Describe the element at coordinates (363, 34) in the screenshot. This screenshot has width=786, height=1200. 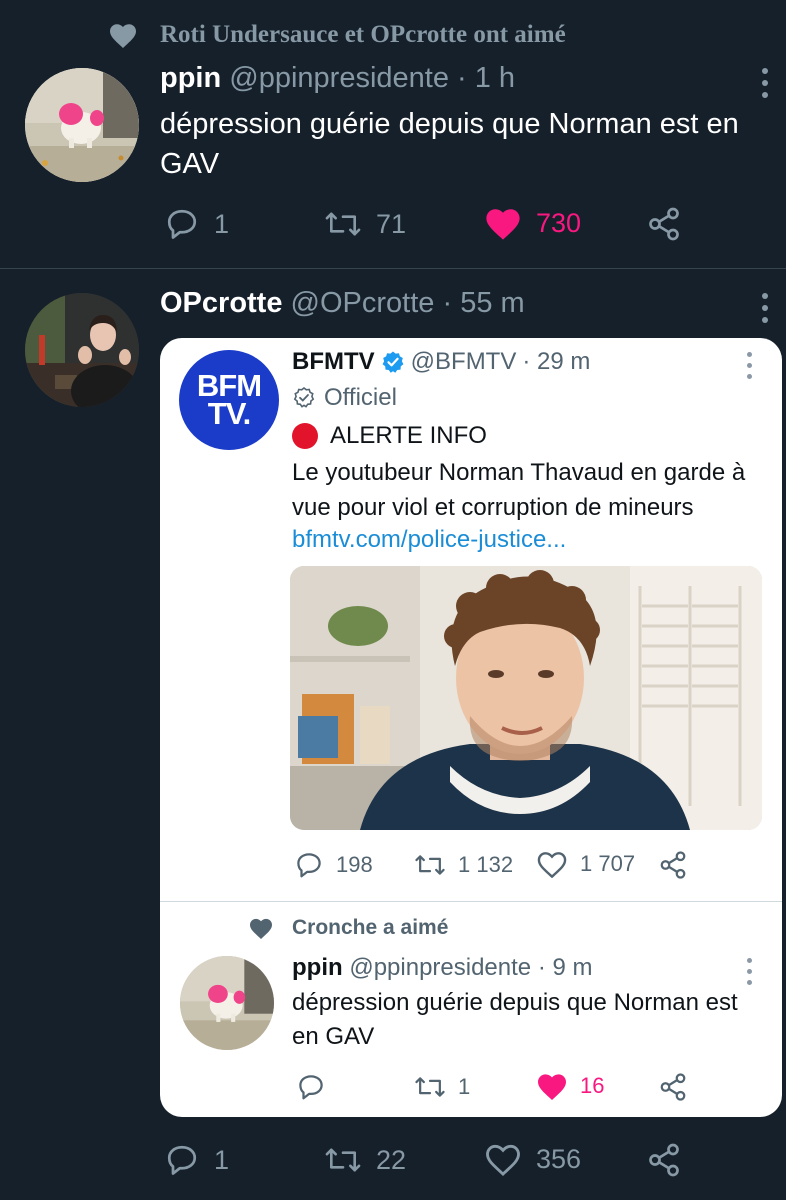
I see `social-context-label: Roti Undersauce et OPcrotte ont aimé` at that location.